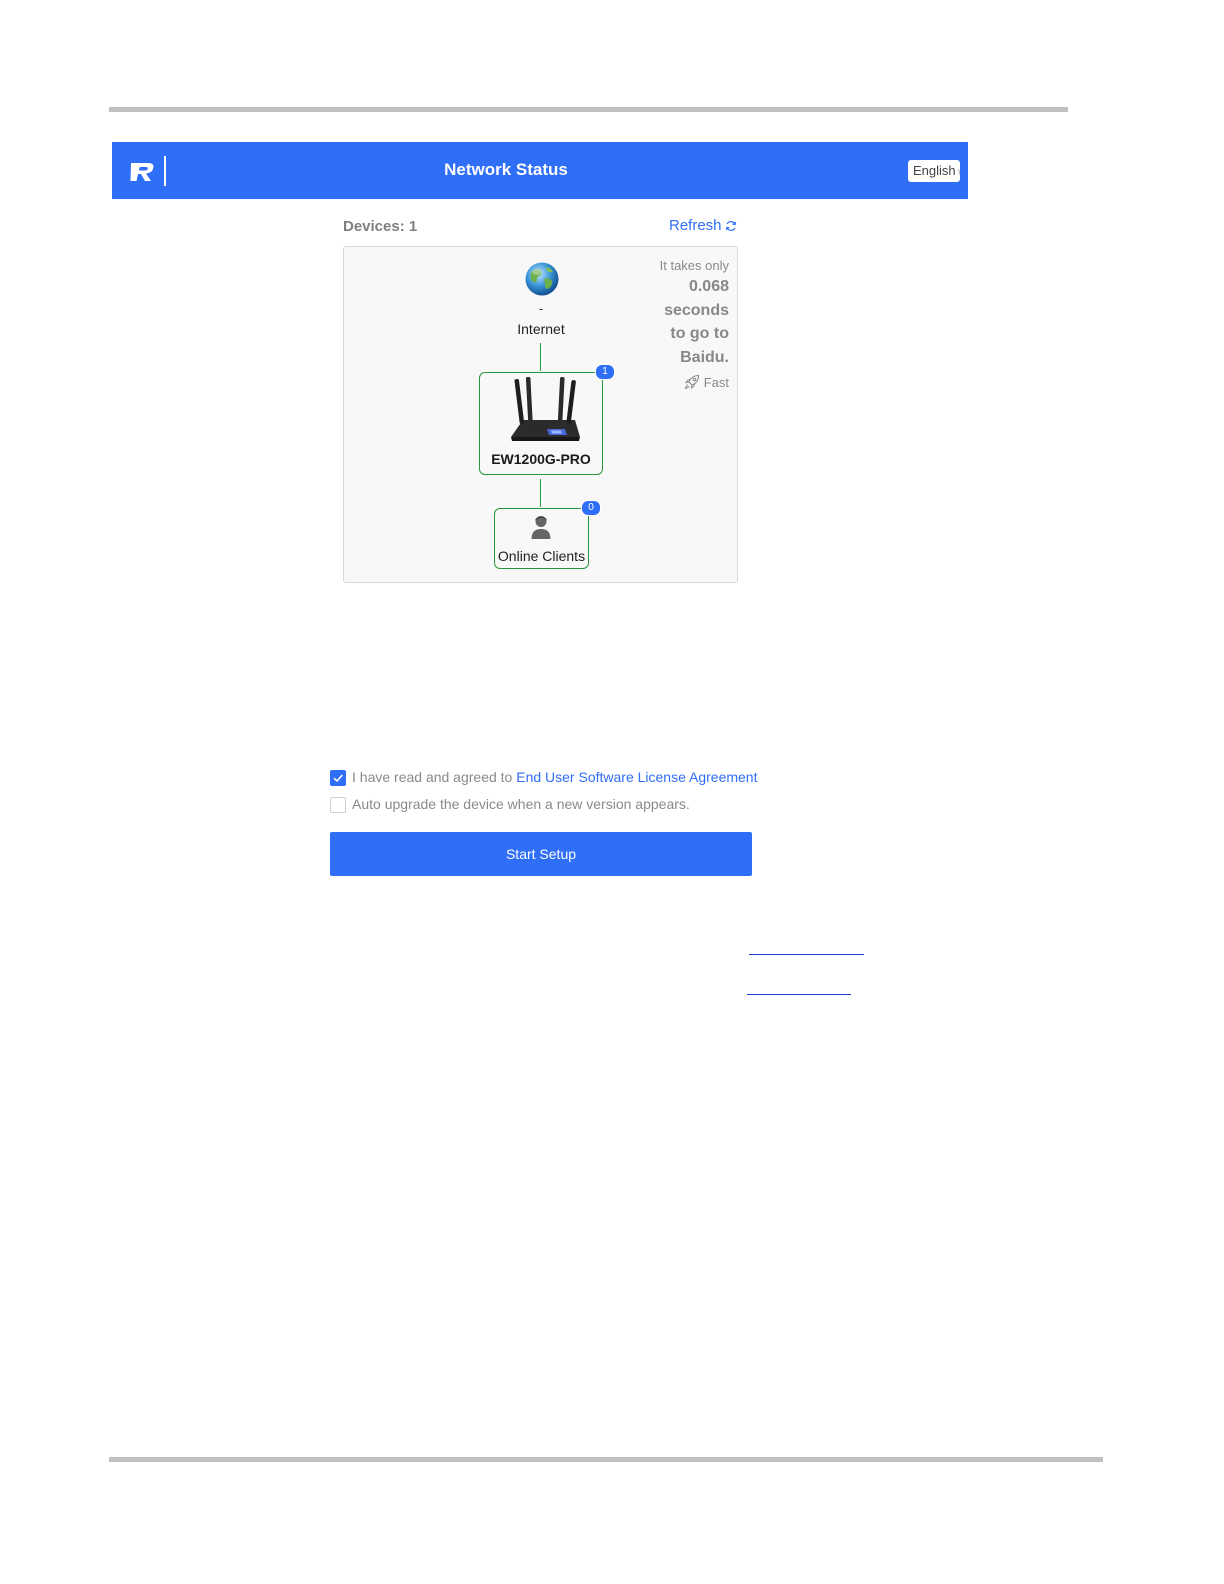 This screenshot has height=1584, width=1224. I want to click on speed-line-1: It takes only, so click(694, 265).